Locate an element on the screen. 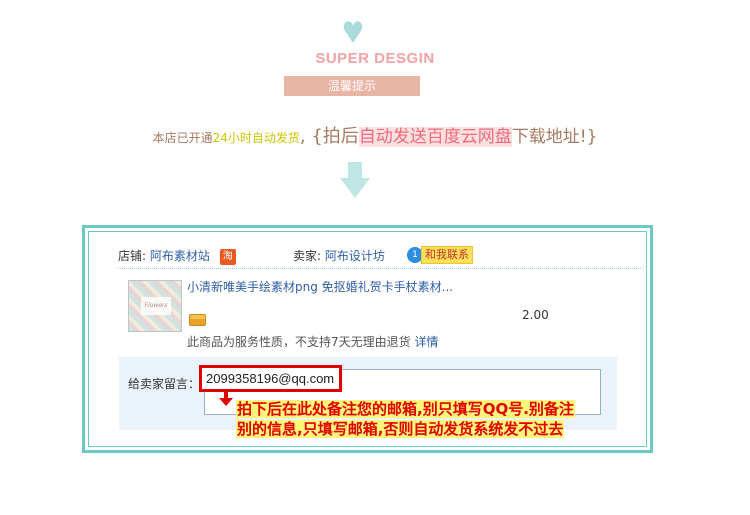 This screenshot has height=515, width=750. warning-line-1: 拍下后在此处备注您的邮箱,别只填写QQ号.别备注 is located at coordinates (405, 409).